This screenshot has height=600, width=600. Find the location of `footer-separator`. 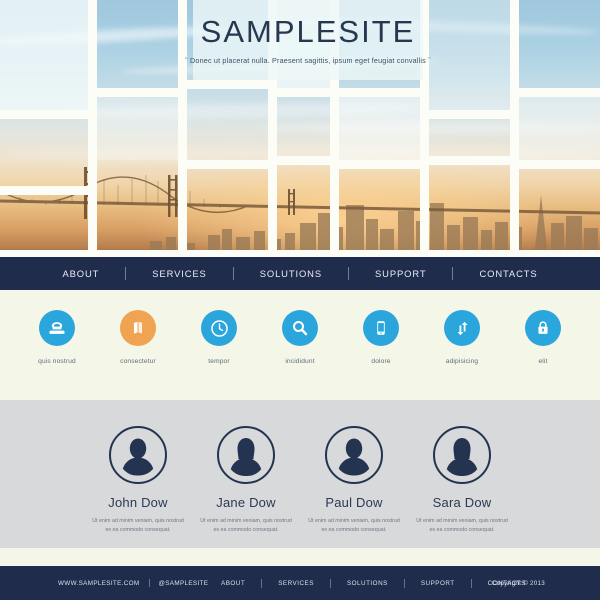

footer-separator is located at coordinates (149, 583).